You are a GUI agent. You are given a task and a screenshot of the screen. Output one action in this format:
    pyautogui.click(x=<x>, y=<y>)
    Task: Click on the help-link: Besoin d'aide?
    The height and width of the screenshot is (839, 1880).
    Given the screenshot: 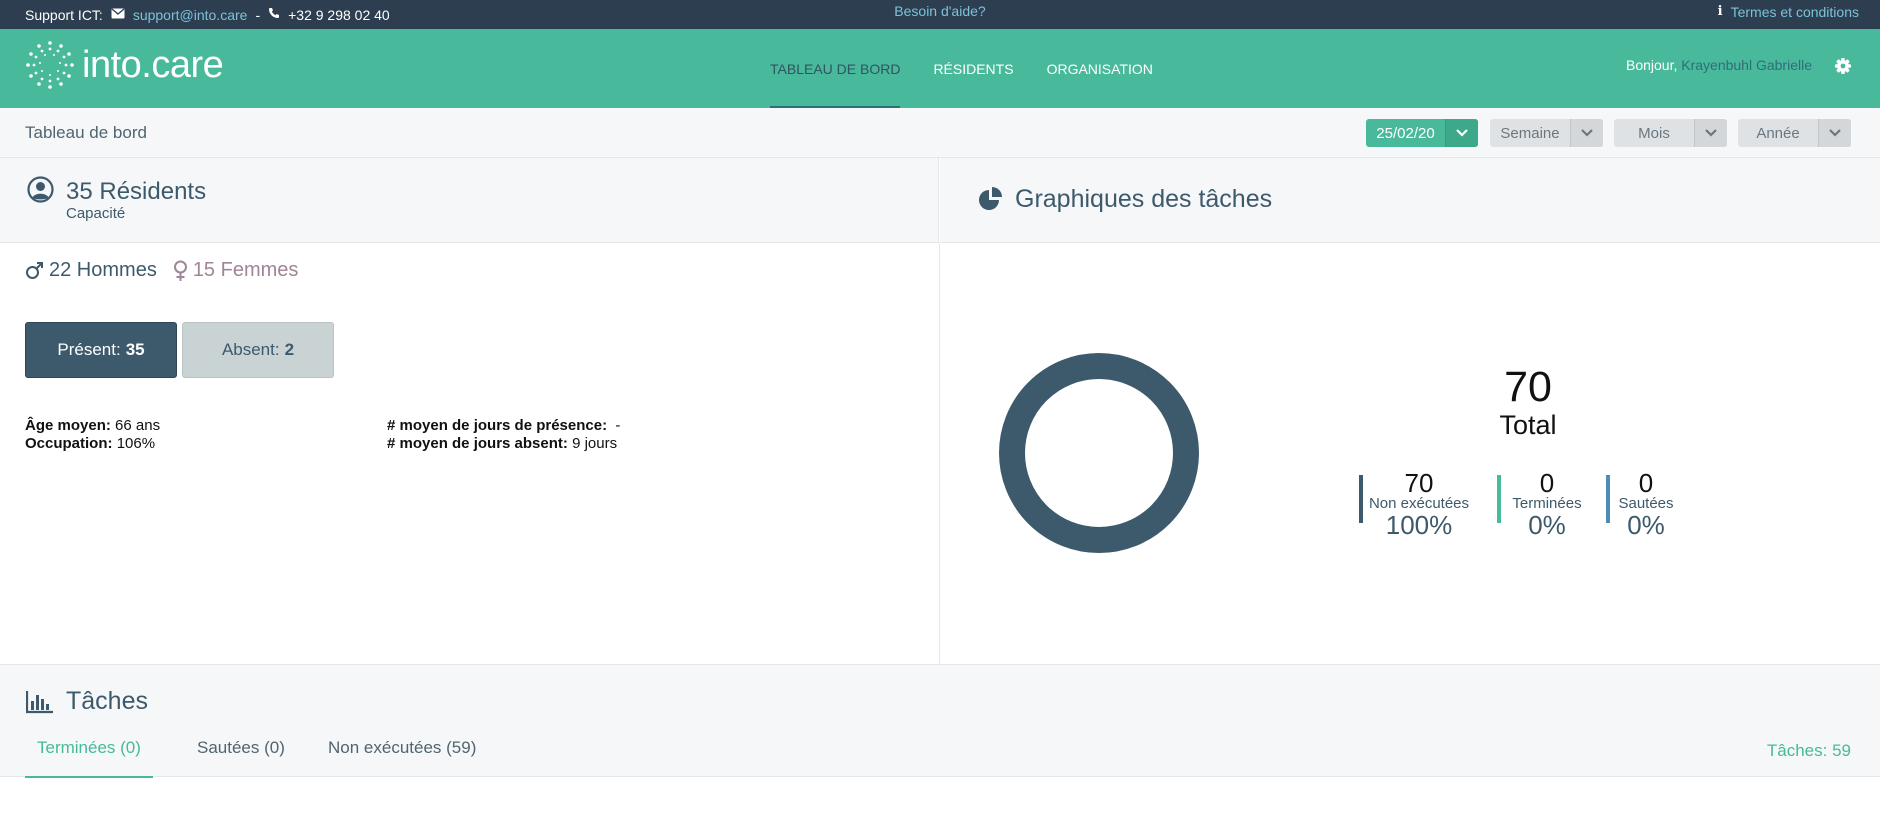 What is the action you would take?
    pyautogui.click(x=939, y=11)
    